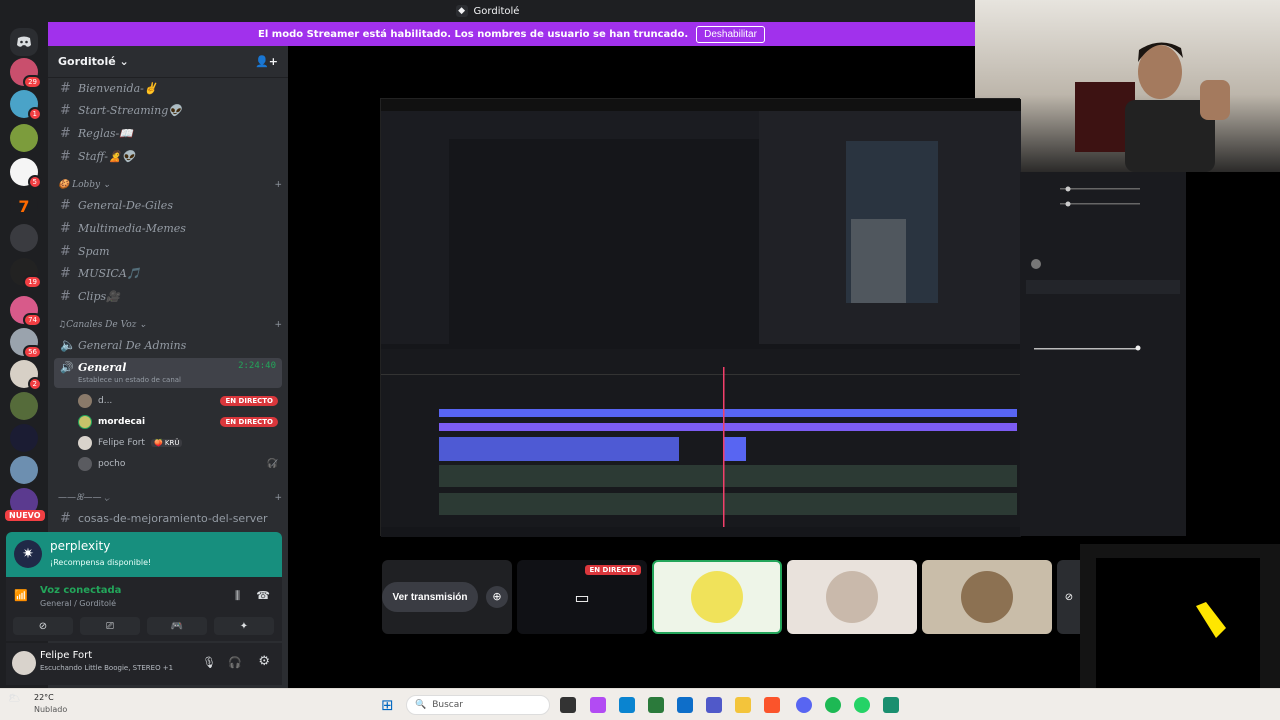 Image resolution: width=1280 pixels, height=720 pixels. I want to click on participant-tile: ⊘, so click(1069, 597).